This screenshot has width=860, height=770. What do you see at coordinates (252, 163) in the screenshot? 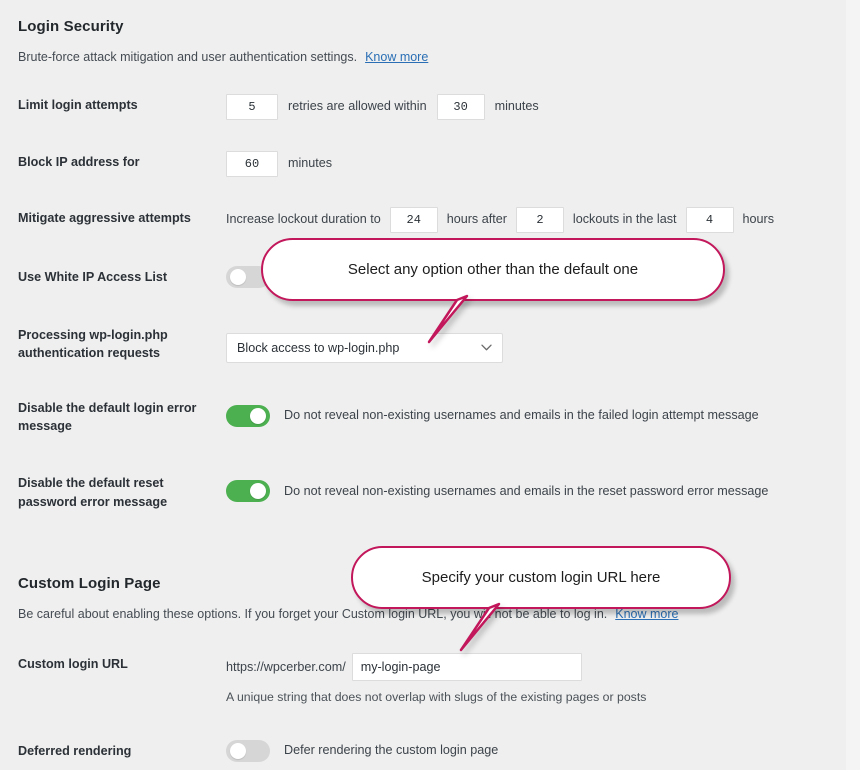
I see `input-block-ip-minutes` at bounding box center [252, 163].